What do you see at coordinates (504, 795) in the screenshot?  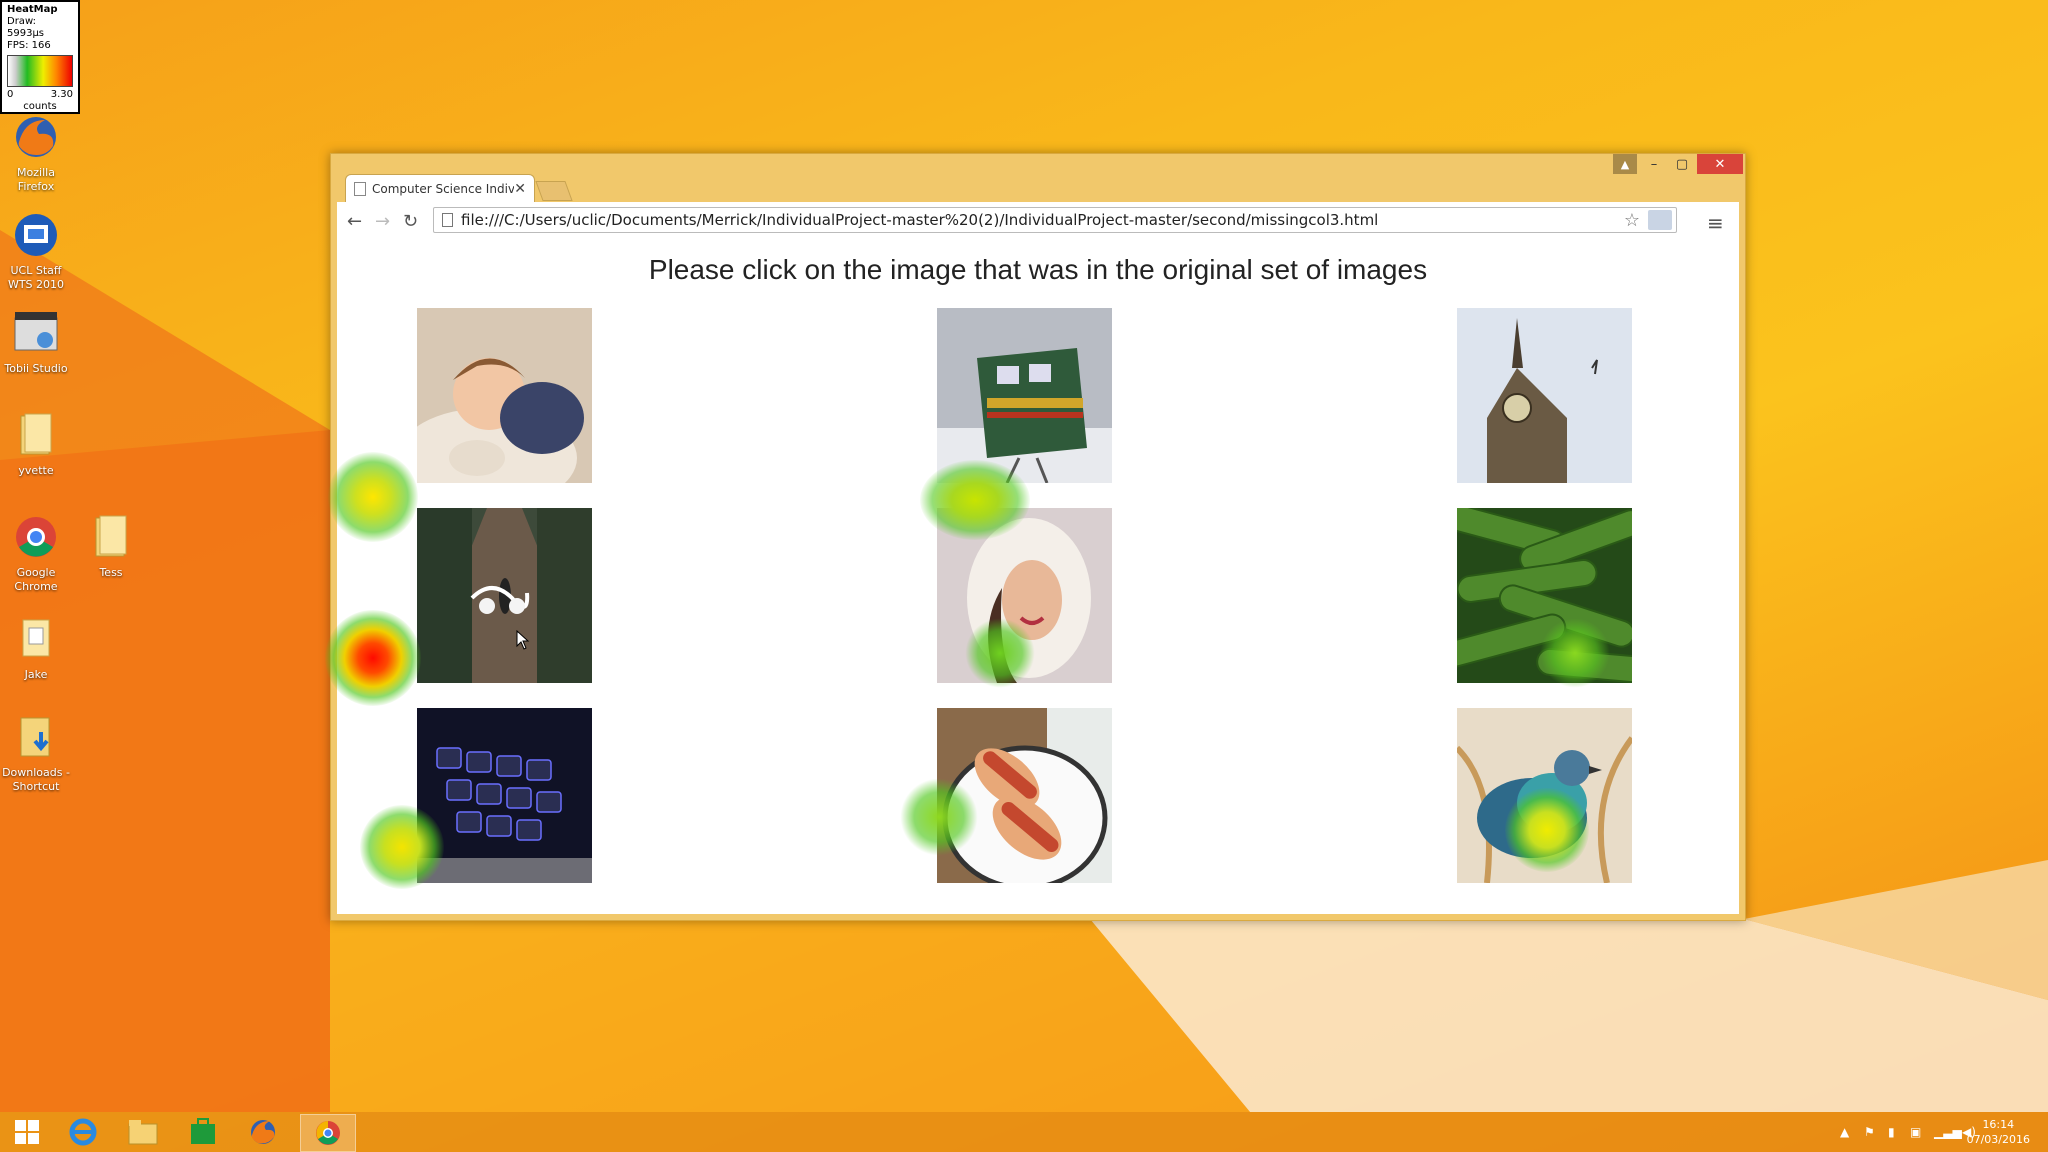 I see `backlit-keyboard-image` at bounding box center [504, 795].